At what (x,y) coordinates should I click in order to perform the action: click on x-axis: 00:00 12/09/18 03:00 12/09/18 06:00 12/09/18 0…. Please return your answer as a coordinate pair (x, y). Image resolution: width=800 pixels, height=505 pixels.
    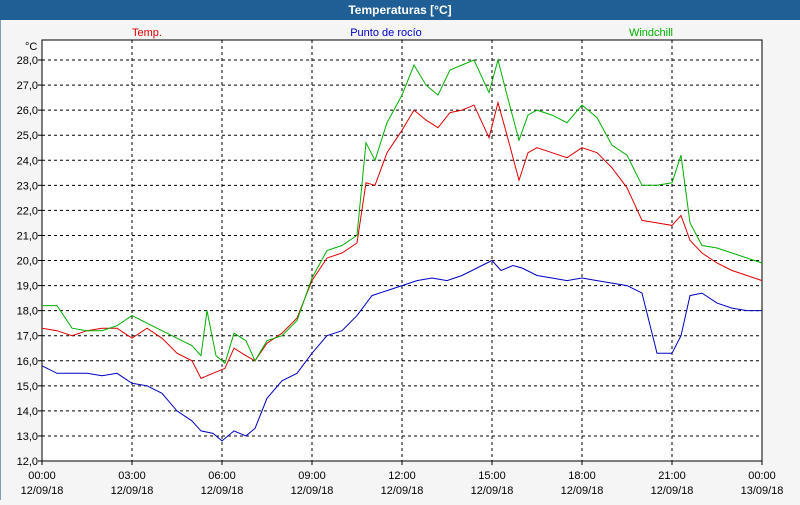
    Looking at the image, I should click on (402, 479).